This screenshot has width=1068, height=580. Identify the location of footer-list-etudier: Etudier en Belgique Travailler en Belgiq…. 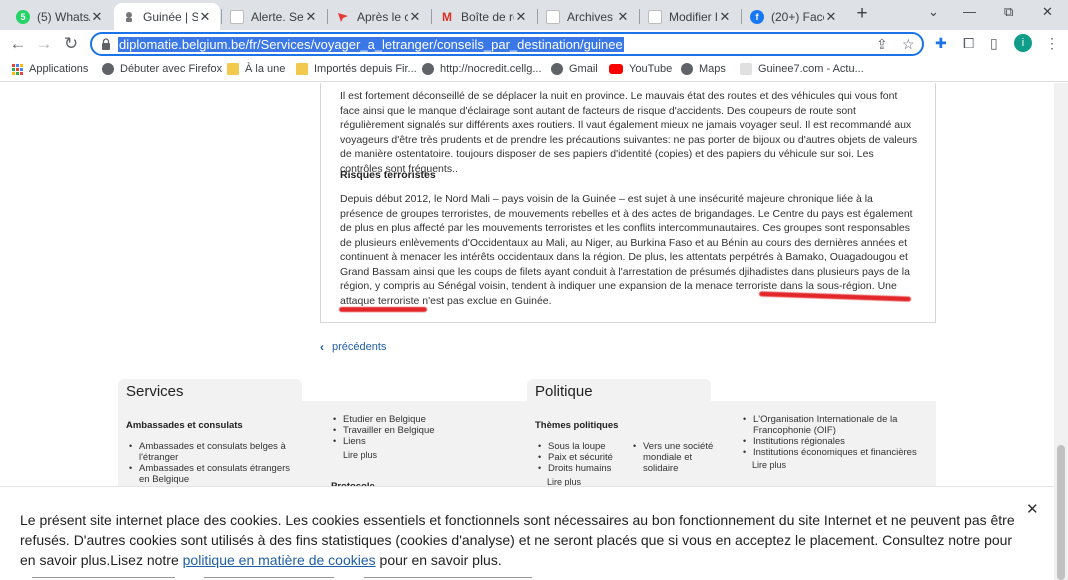
(422, 430).